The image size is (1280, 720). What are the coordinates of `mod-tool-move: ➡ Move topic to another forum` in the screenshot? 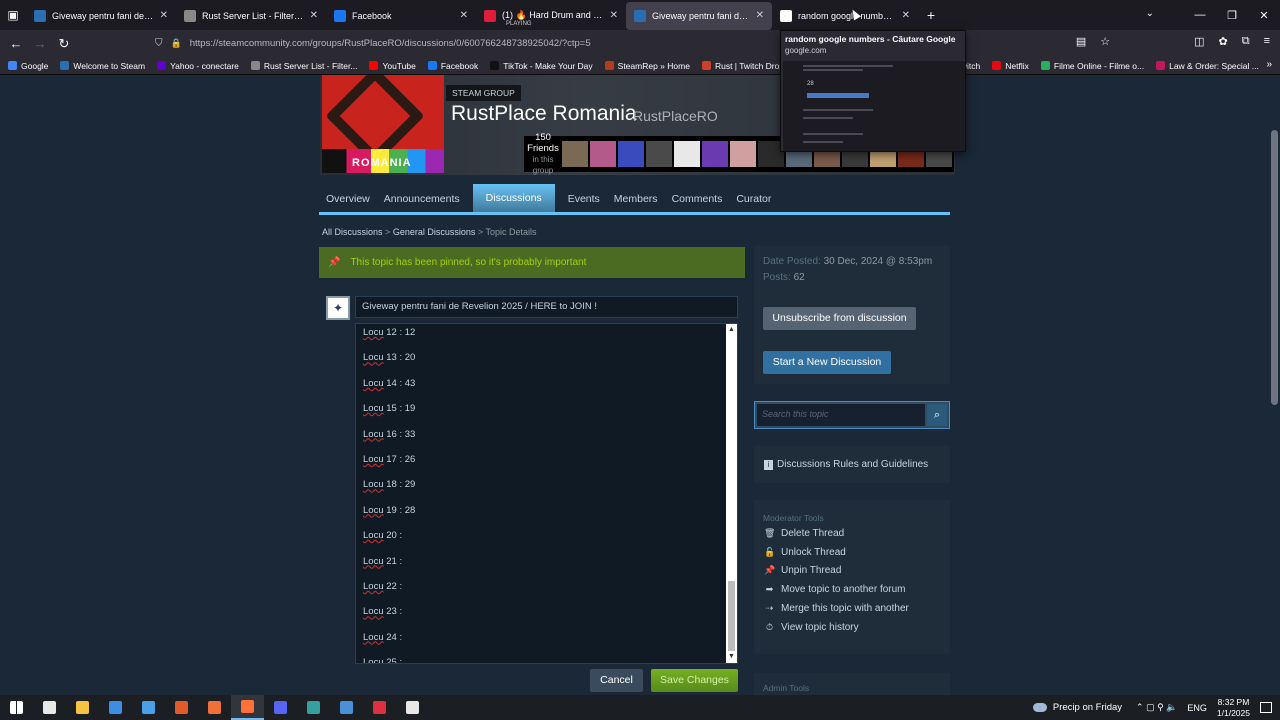 It's located at (835, 589).